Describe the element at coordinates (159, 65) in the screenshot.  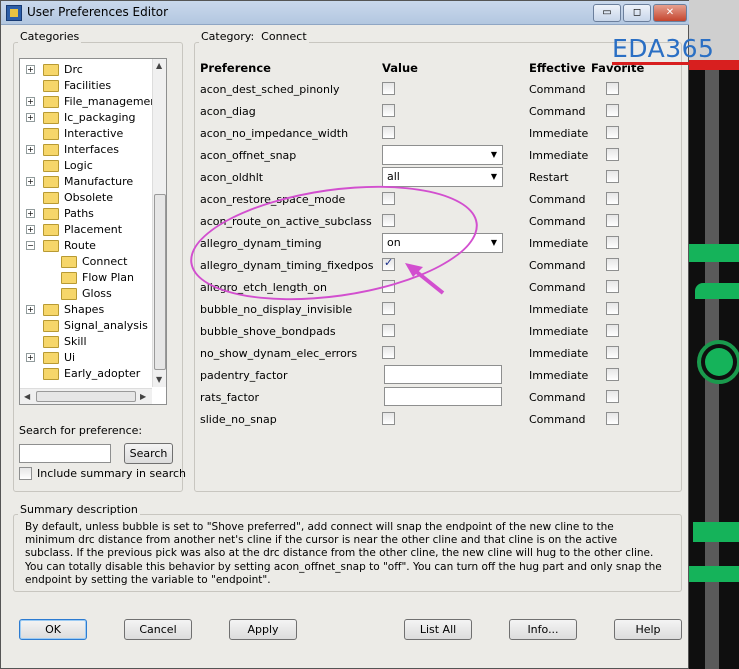
I see `scroll-up-icon: ▲` at that location.